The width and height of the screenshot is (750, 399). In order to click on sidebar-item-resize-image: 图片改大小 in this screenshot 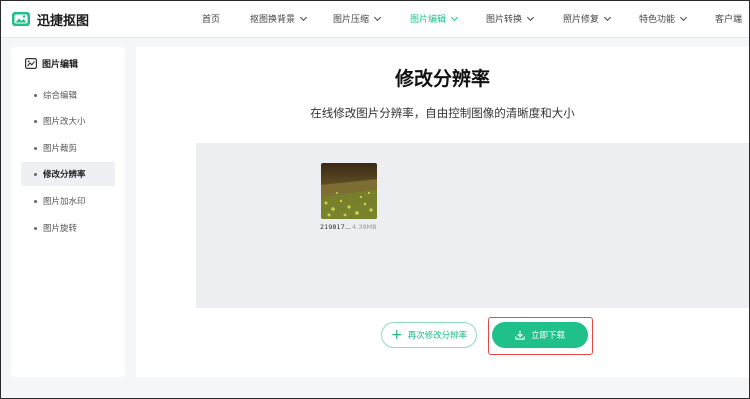, I will do `click(68, 121)`.